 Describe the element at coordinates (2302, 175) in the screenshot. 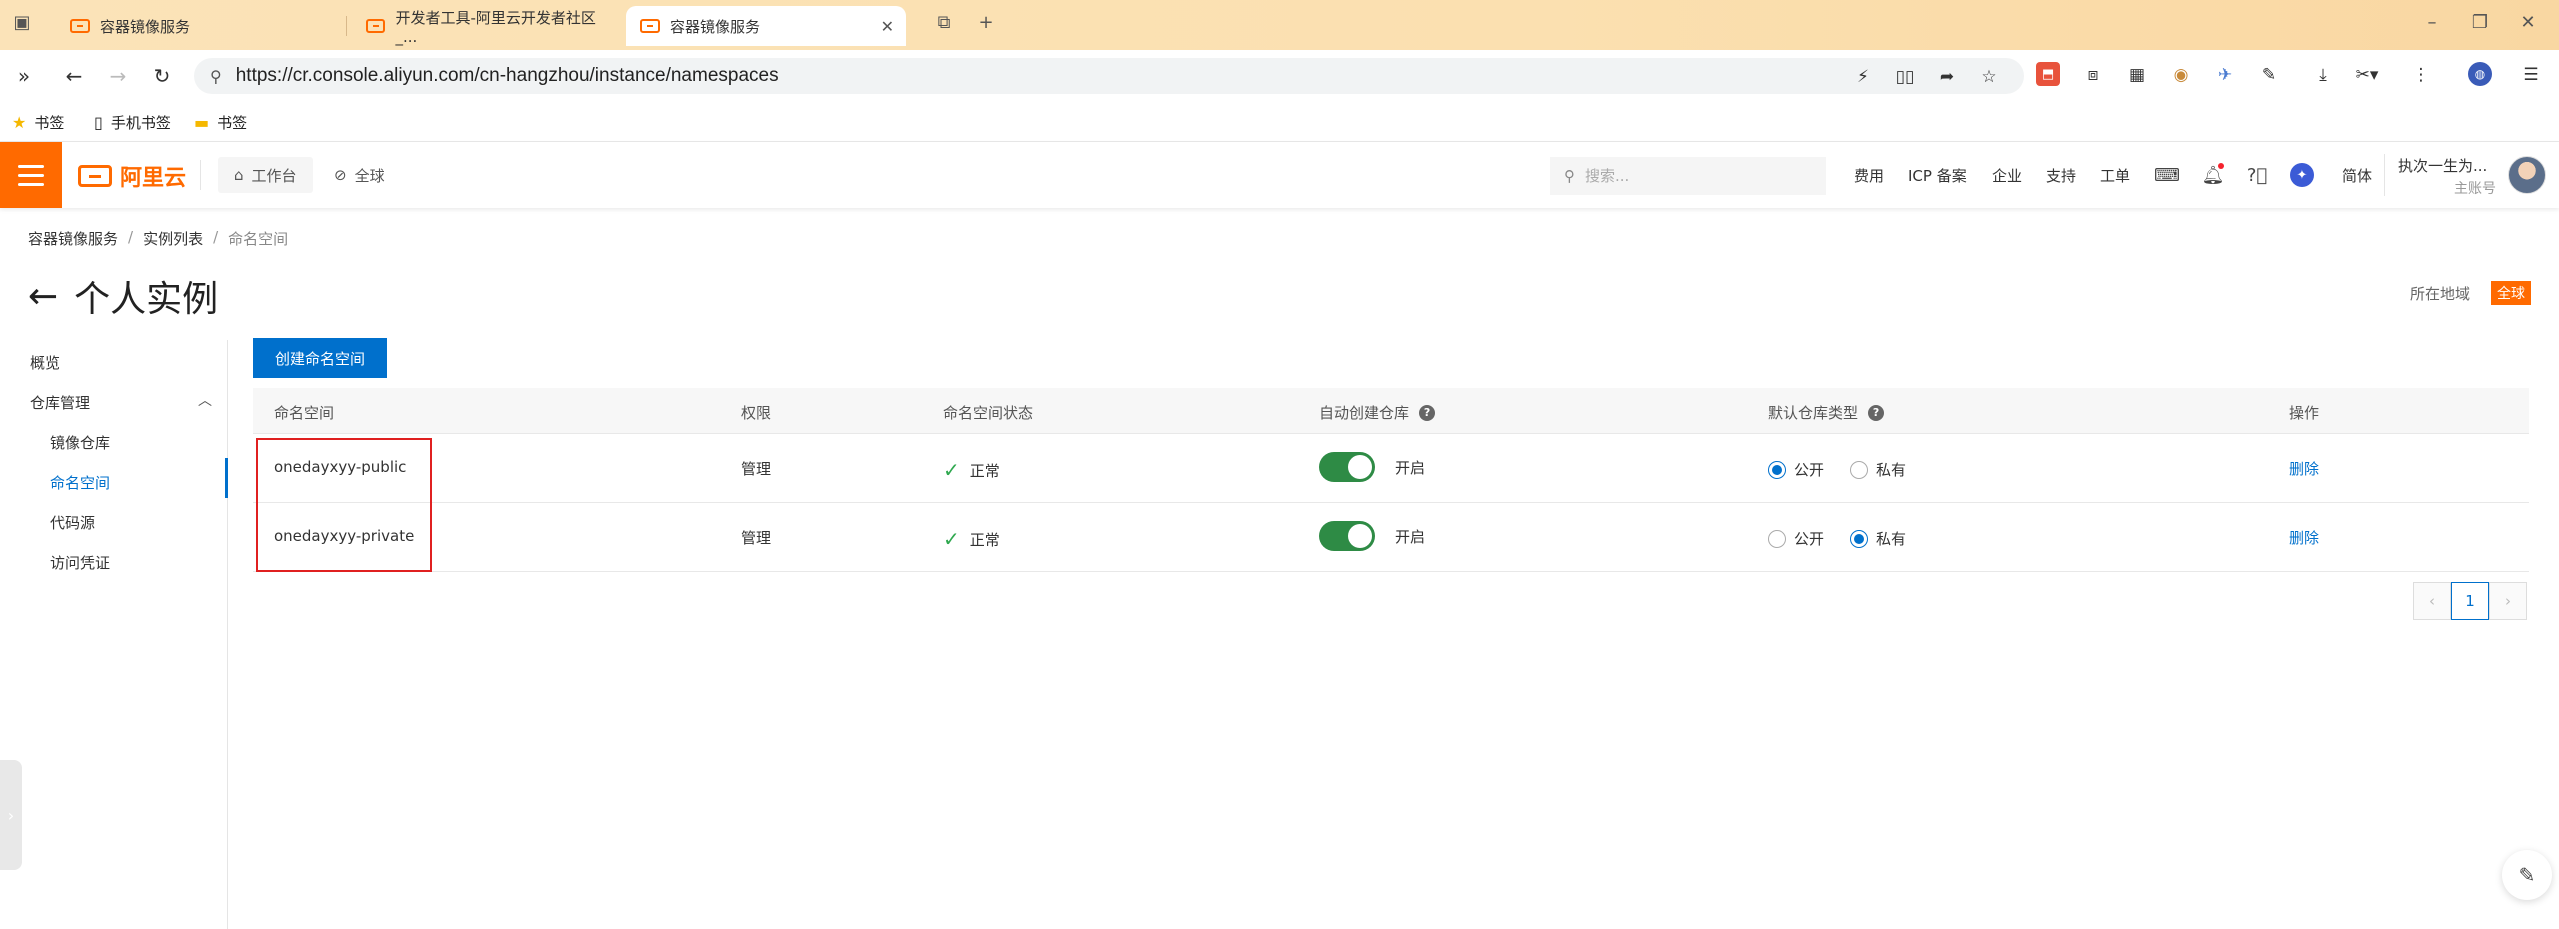

I see `assistant-icon: ✦` at that location.